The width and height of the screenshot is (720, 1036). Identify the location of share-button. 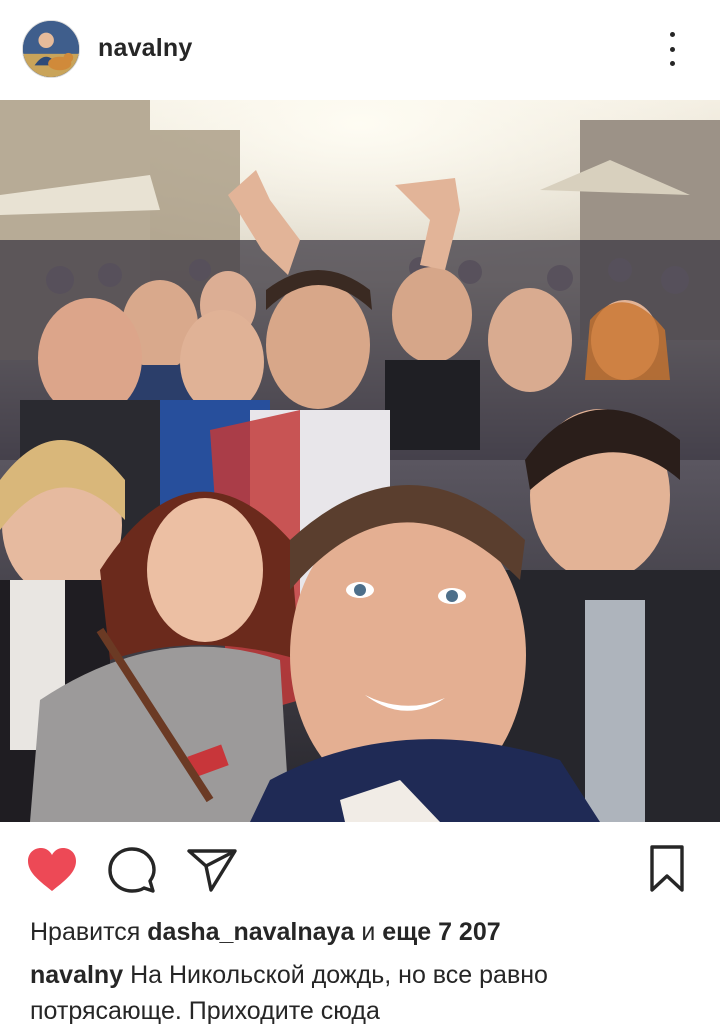
(212, 870).